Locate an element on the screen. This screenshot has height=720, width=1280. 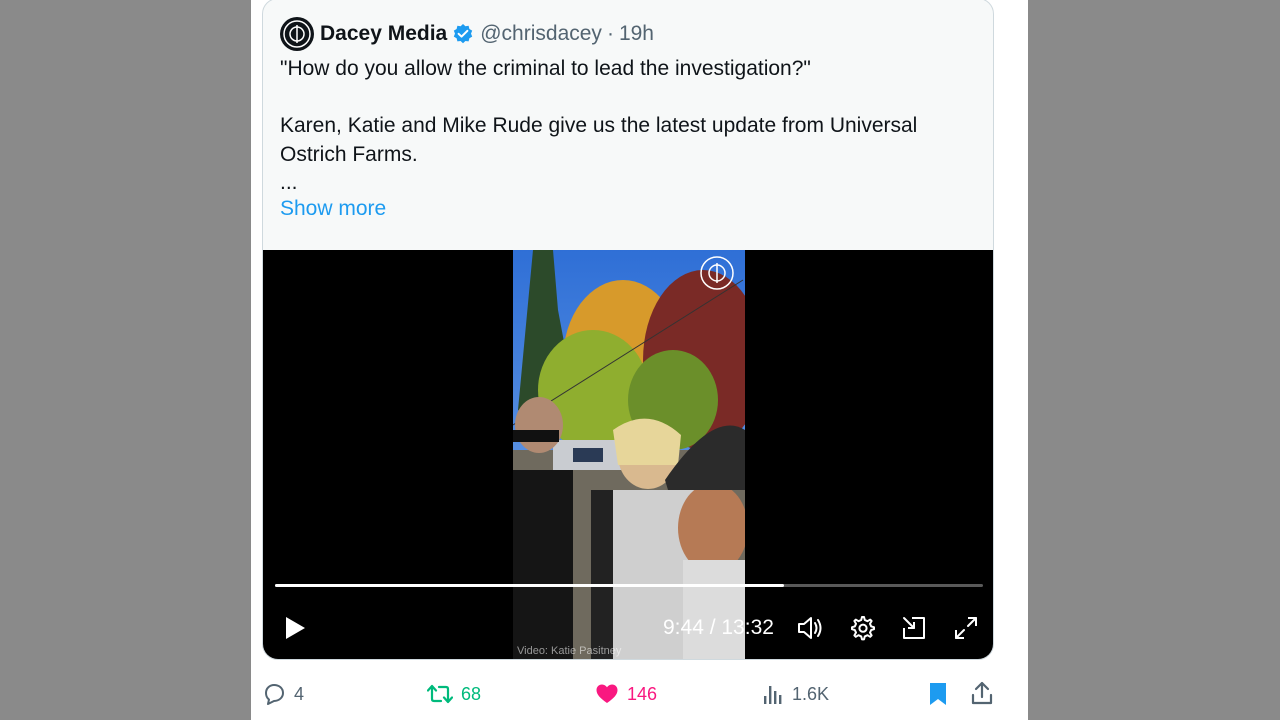
repost-count: 68 is located at coordinates (471, 693).